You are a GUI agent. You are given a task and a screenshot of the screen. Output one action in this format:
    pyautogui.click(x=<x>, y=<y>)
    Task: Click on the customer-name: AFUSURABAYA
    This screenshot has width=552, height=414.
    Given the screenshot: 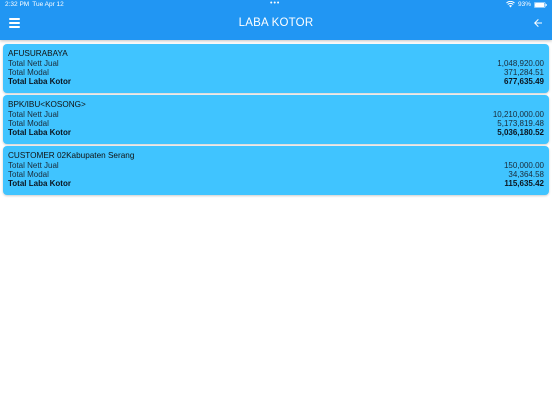 What is the action you would take?
    pyautogui.click(x=38, y=53)
    